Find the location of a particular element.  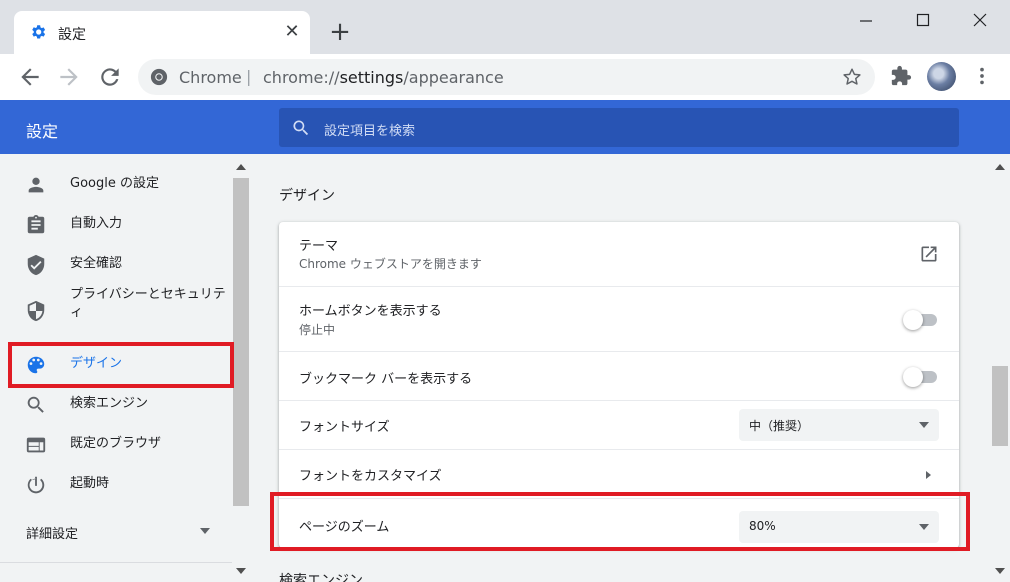

back-icon is located at coordinates (30, 77).